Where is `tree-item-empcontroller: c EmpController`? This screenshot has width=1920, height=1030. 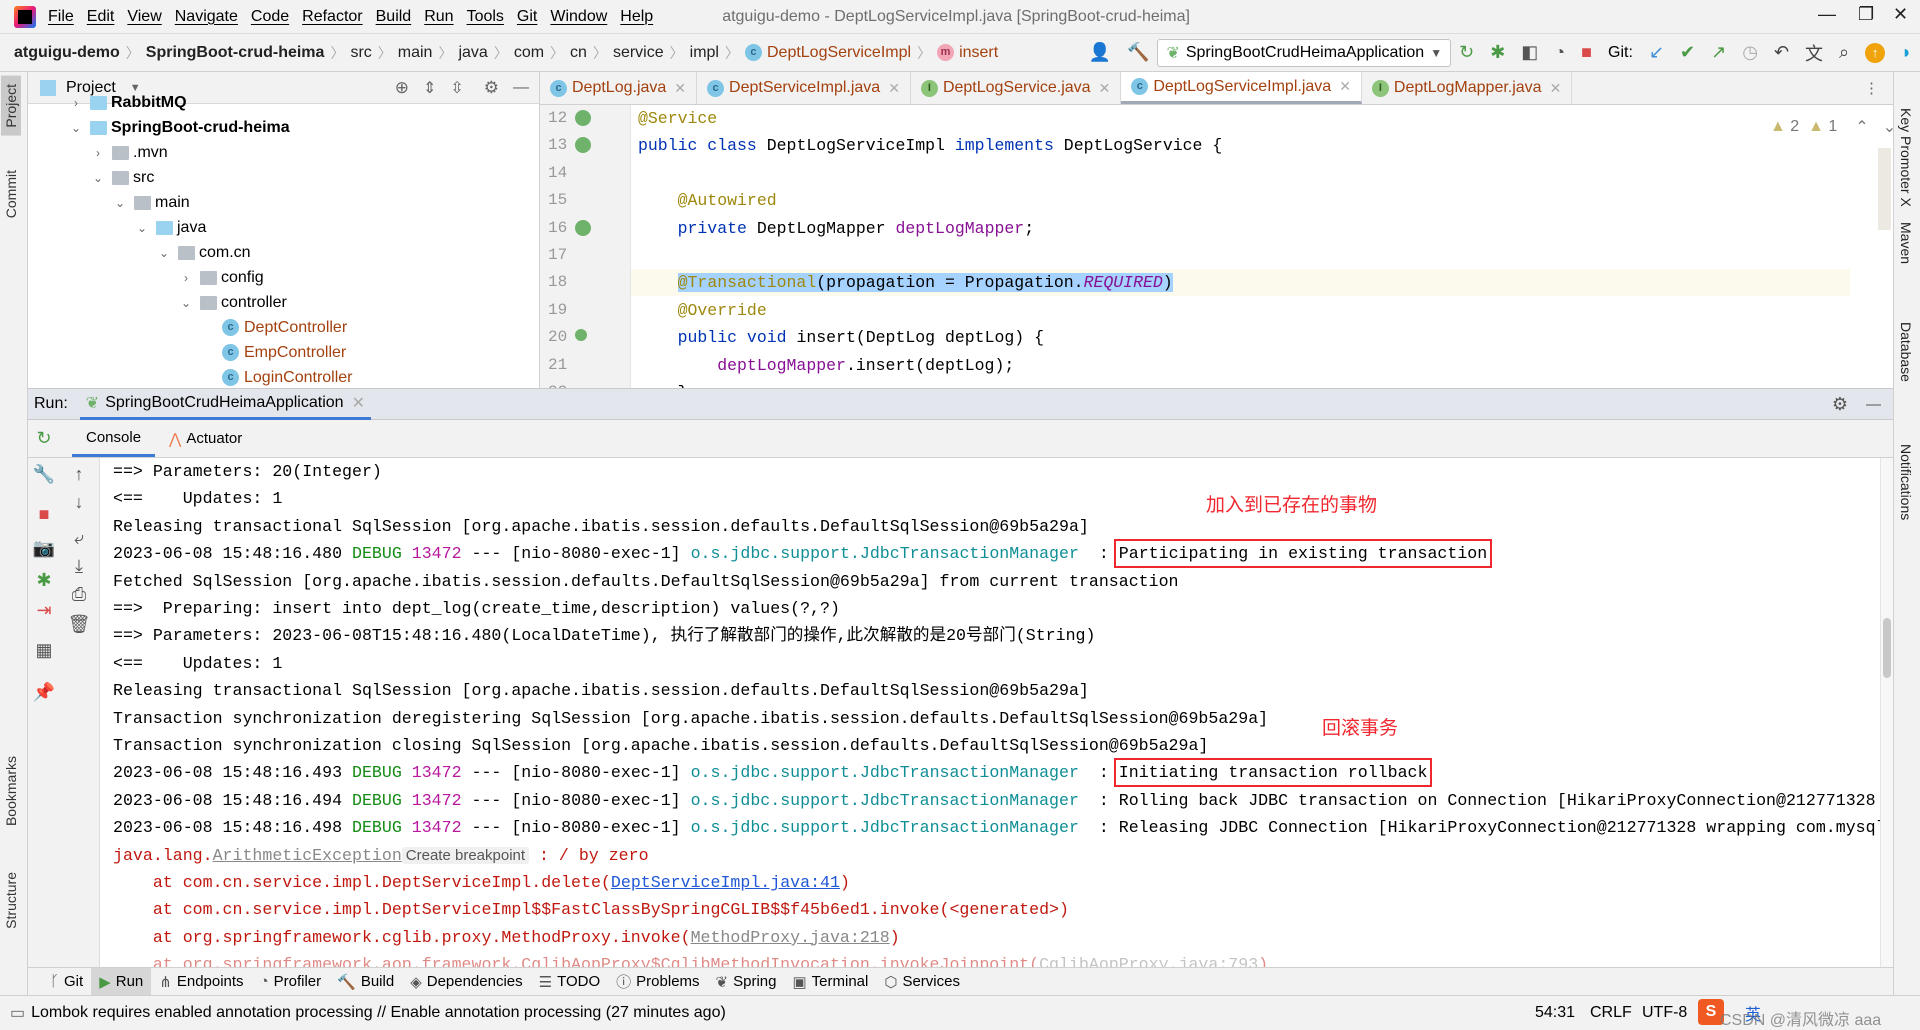
tree-item-empcontroller: c EmpController is located at coordinates (273, 352).